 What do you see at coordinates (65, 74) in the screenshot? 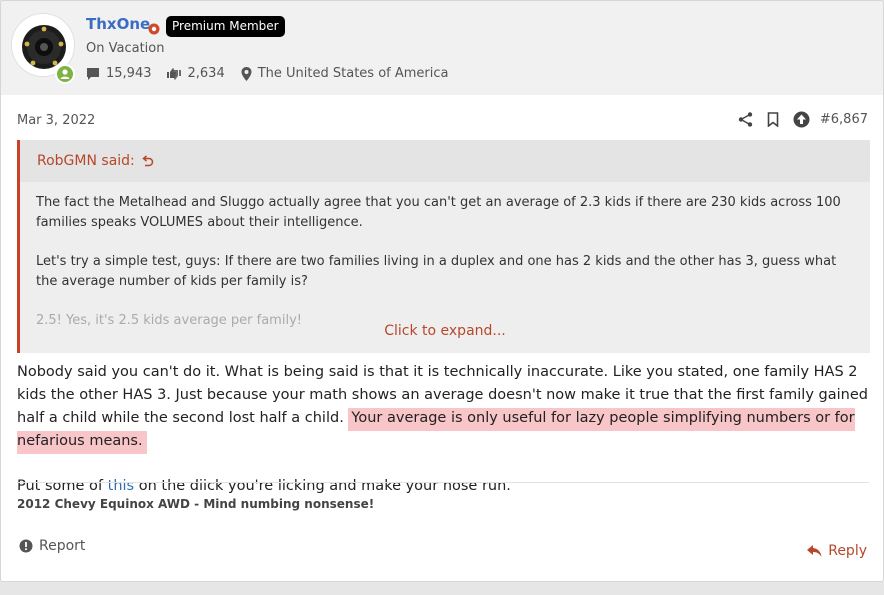
I see `online-status-icon` at bounding box center [65, 74].